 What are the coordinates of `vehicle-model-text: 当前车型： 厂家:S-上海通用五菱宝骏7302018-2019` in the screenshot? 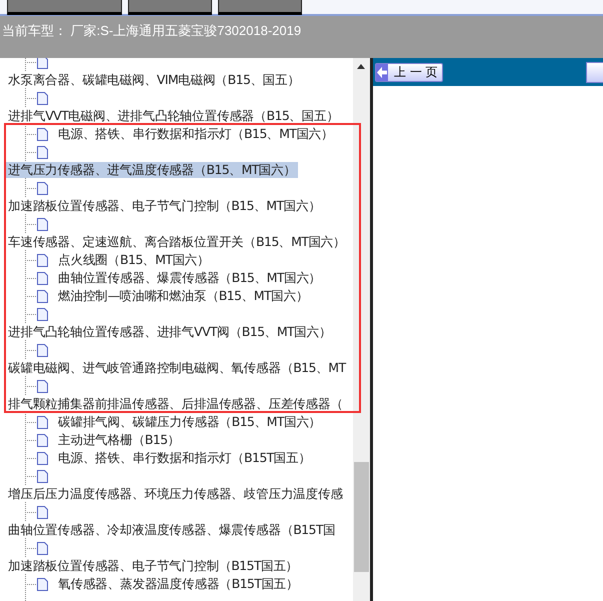 It's located at (152, 30).